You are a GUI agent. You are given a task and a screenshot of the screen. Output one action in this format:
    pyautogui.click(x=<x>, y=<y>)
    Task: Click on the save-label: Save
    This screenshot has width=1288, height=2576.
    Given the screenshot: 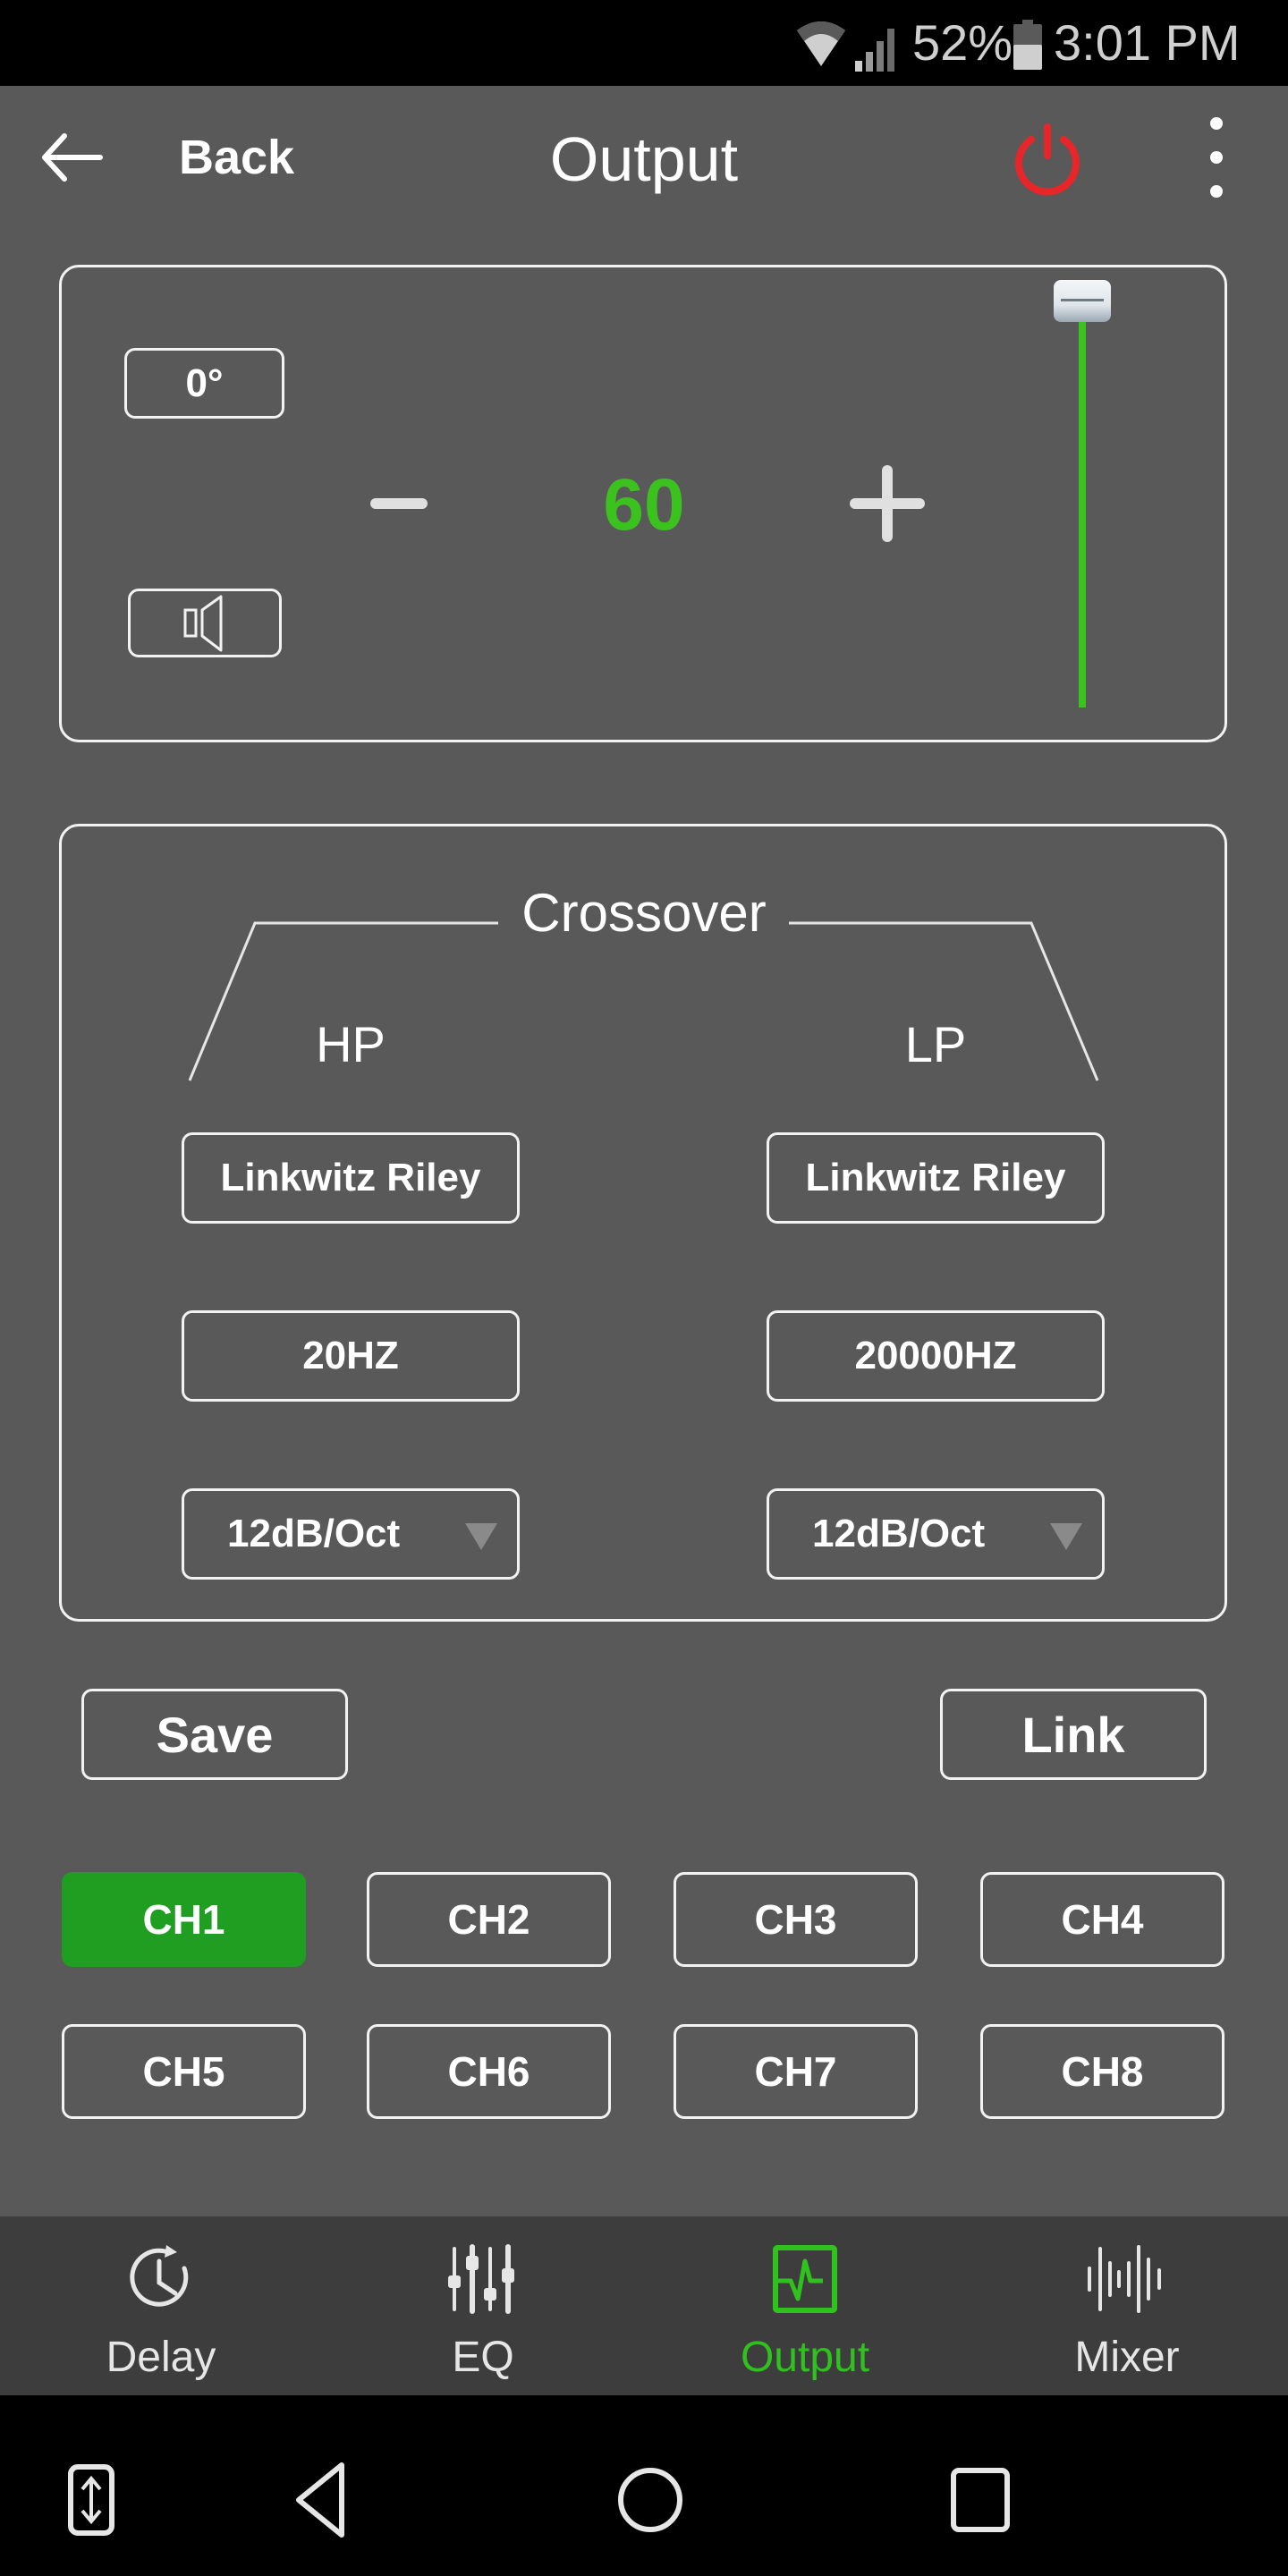 What is the action you would take?
    pyautogui.click(x=215, y=1734)
    